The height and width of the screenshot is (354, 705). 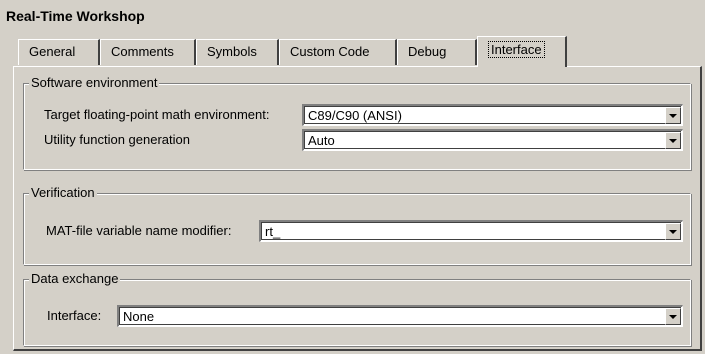 What do you see at coordinates (142, 51) in the screenshot?
I see `tab-label: Comments` at bounding box center [142, 51].